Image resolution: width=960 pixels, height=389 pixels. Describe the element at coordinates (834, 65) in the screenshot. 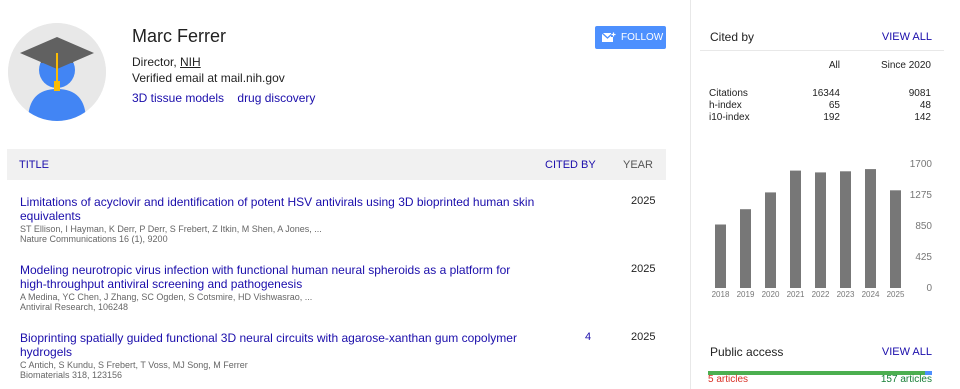

I see `stats-header-all: All` at that location.